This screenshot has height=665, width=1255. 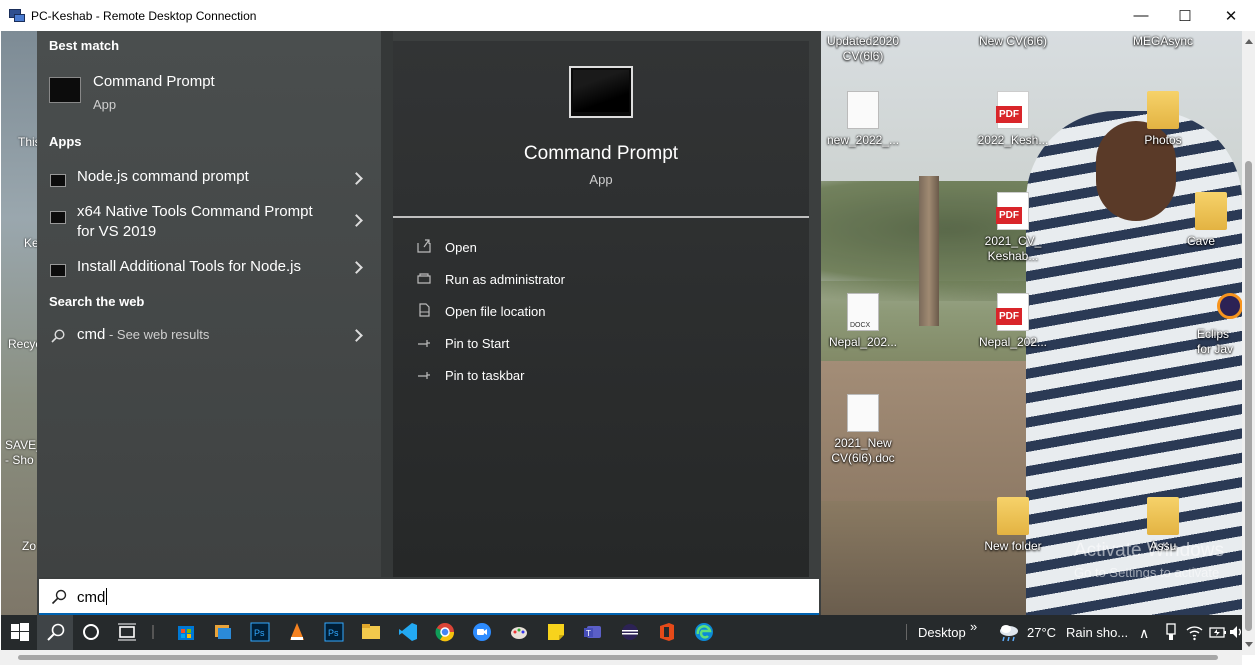 I want to click on show-hidden-icons-chevron: ∧, so click(x=1144, y=633).